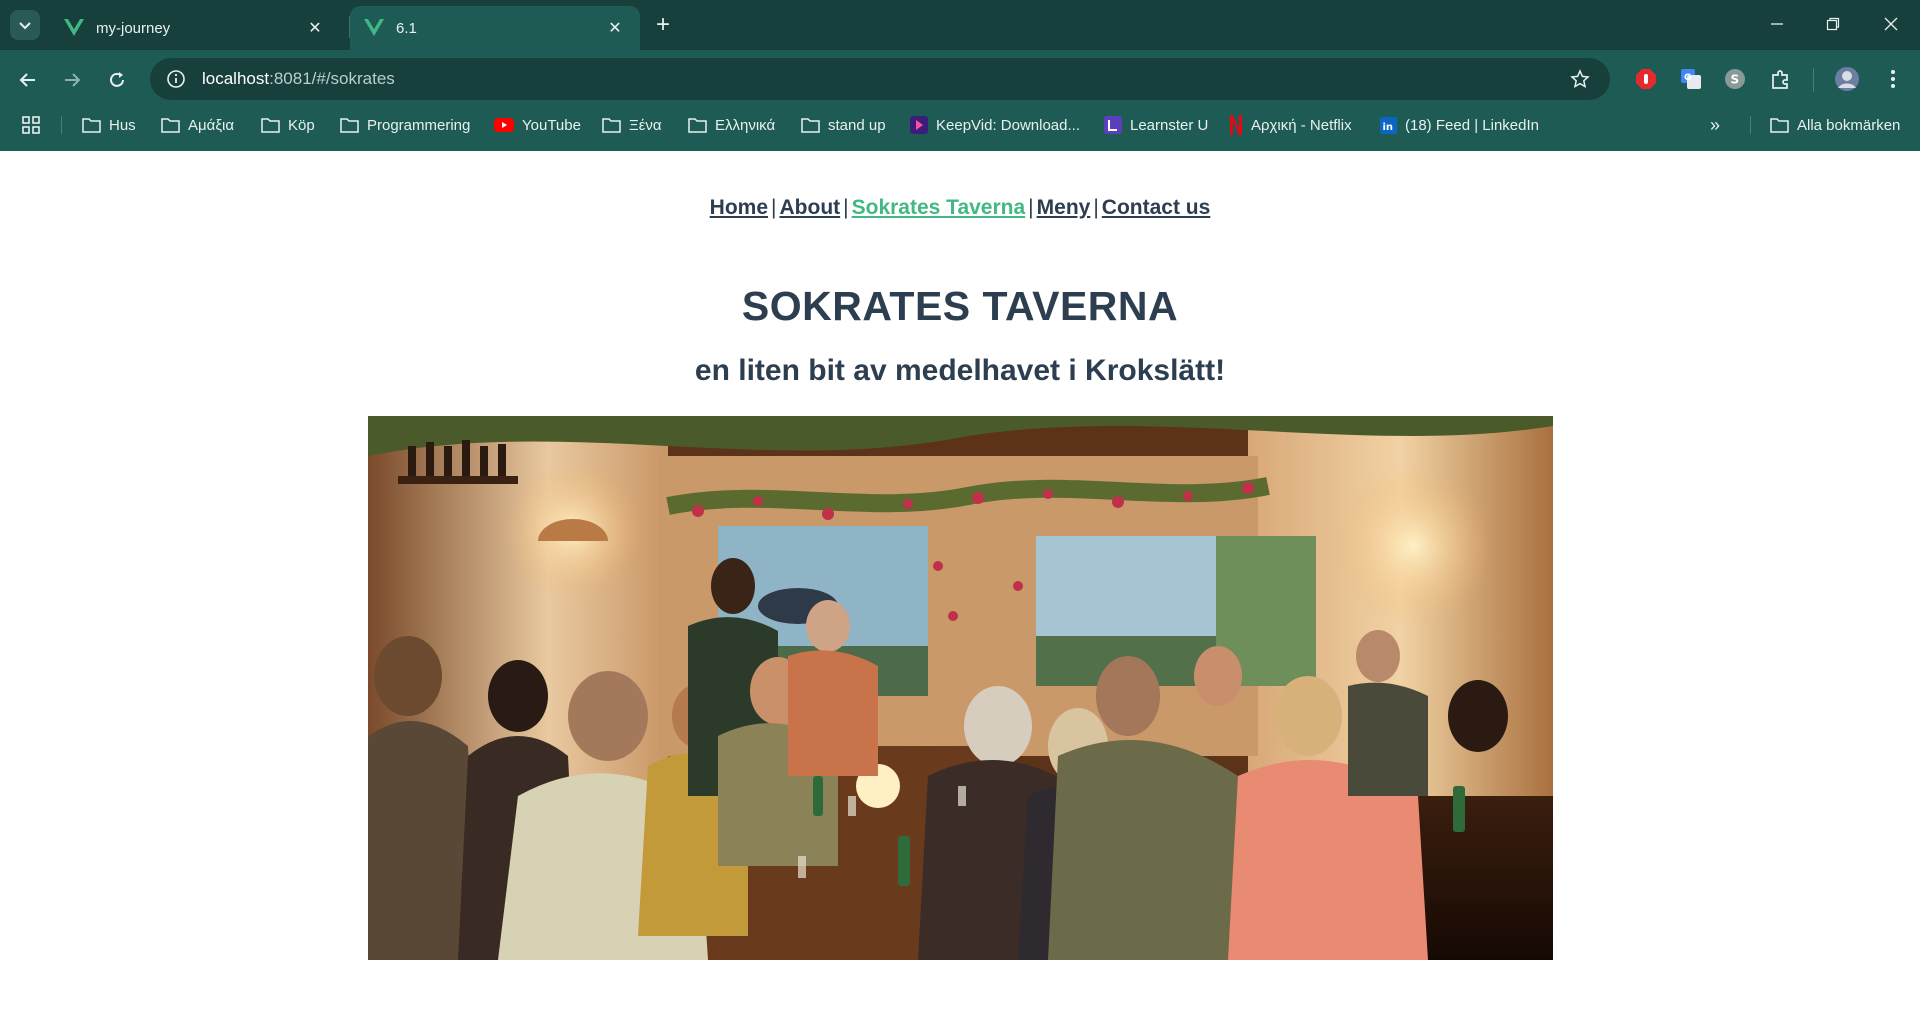 This screenshot has width=1920, height=1030. I want to click on profile-avatar, so click(1847, 79).